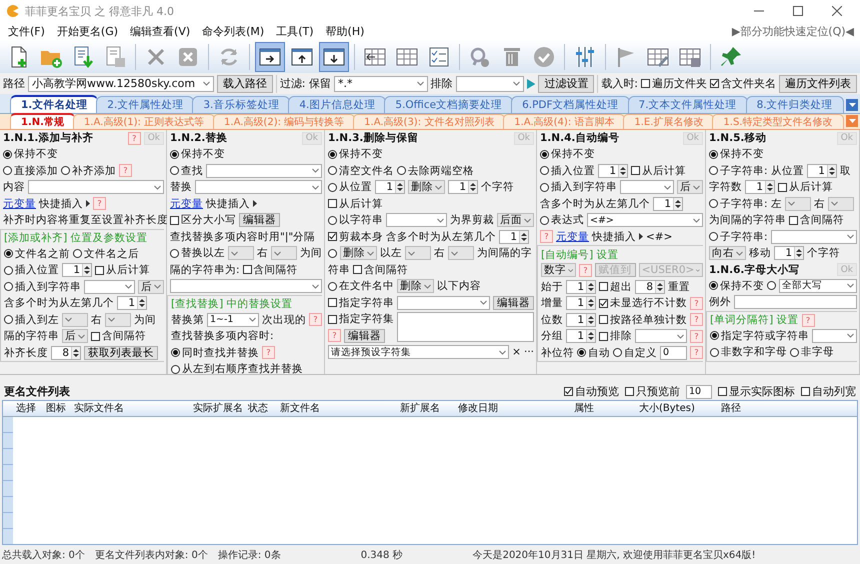 This screenshot has width=860, height=564. I want to click on menu-item: 编辑查看(V), so click(160, 31).